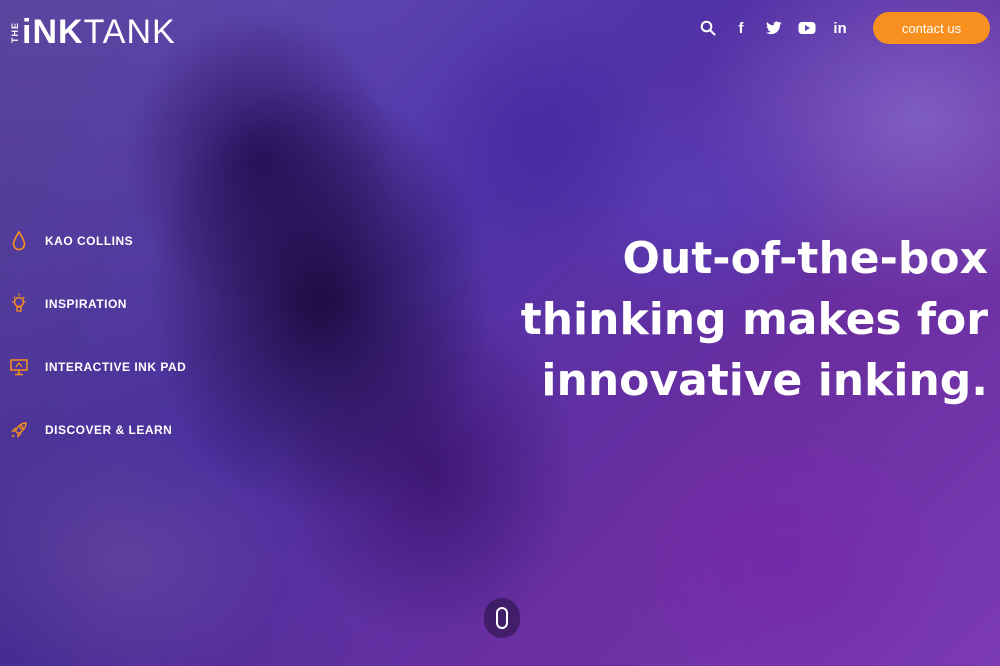 This screenshot has width=1000, height=666. Describe the element at coordinates (764, 380) in the screenshot. I see `hero-headline-line-3: innovative inking.` at that location.